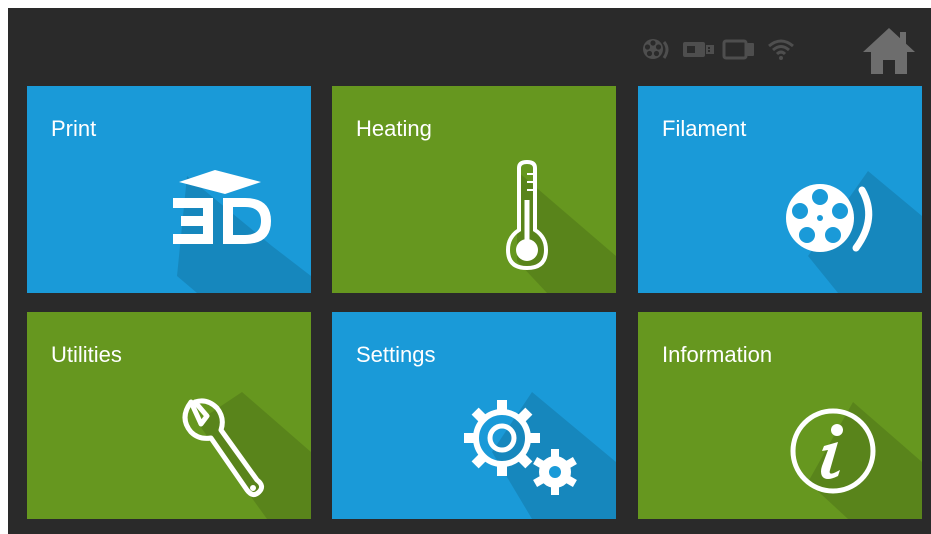 The height and width of the screenshot is (534, 931). What do you see at coordinates (169, 415) in the screenshot?
I see `utilities-tile: Utilities` at bounding box center [169, 415].